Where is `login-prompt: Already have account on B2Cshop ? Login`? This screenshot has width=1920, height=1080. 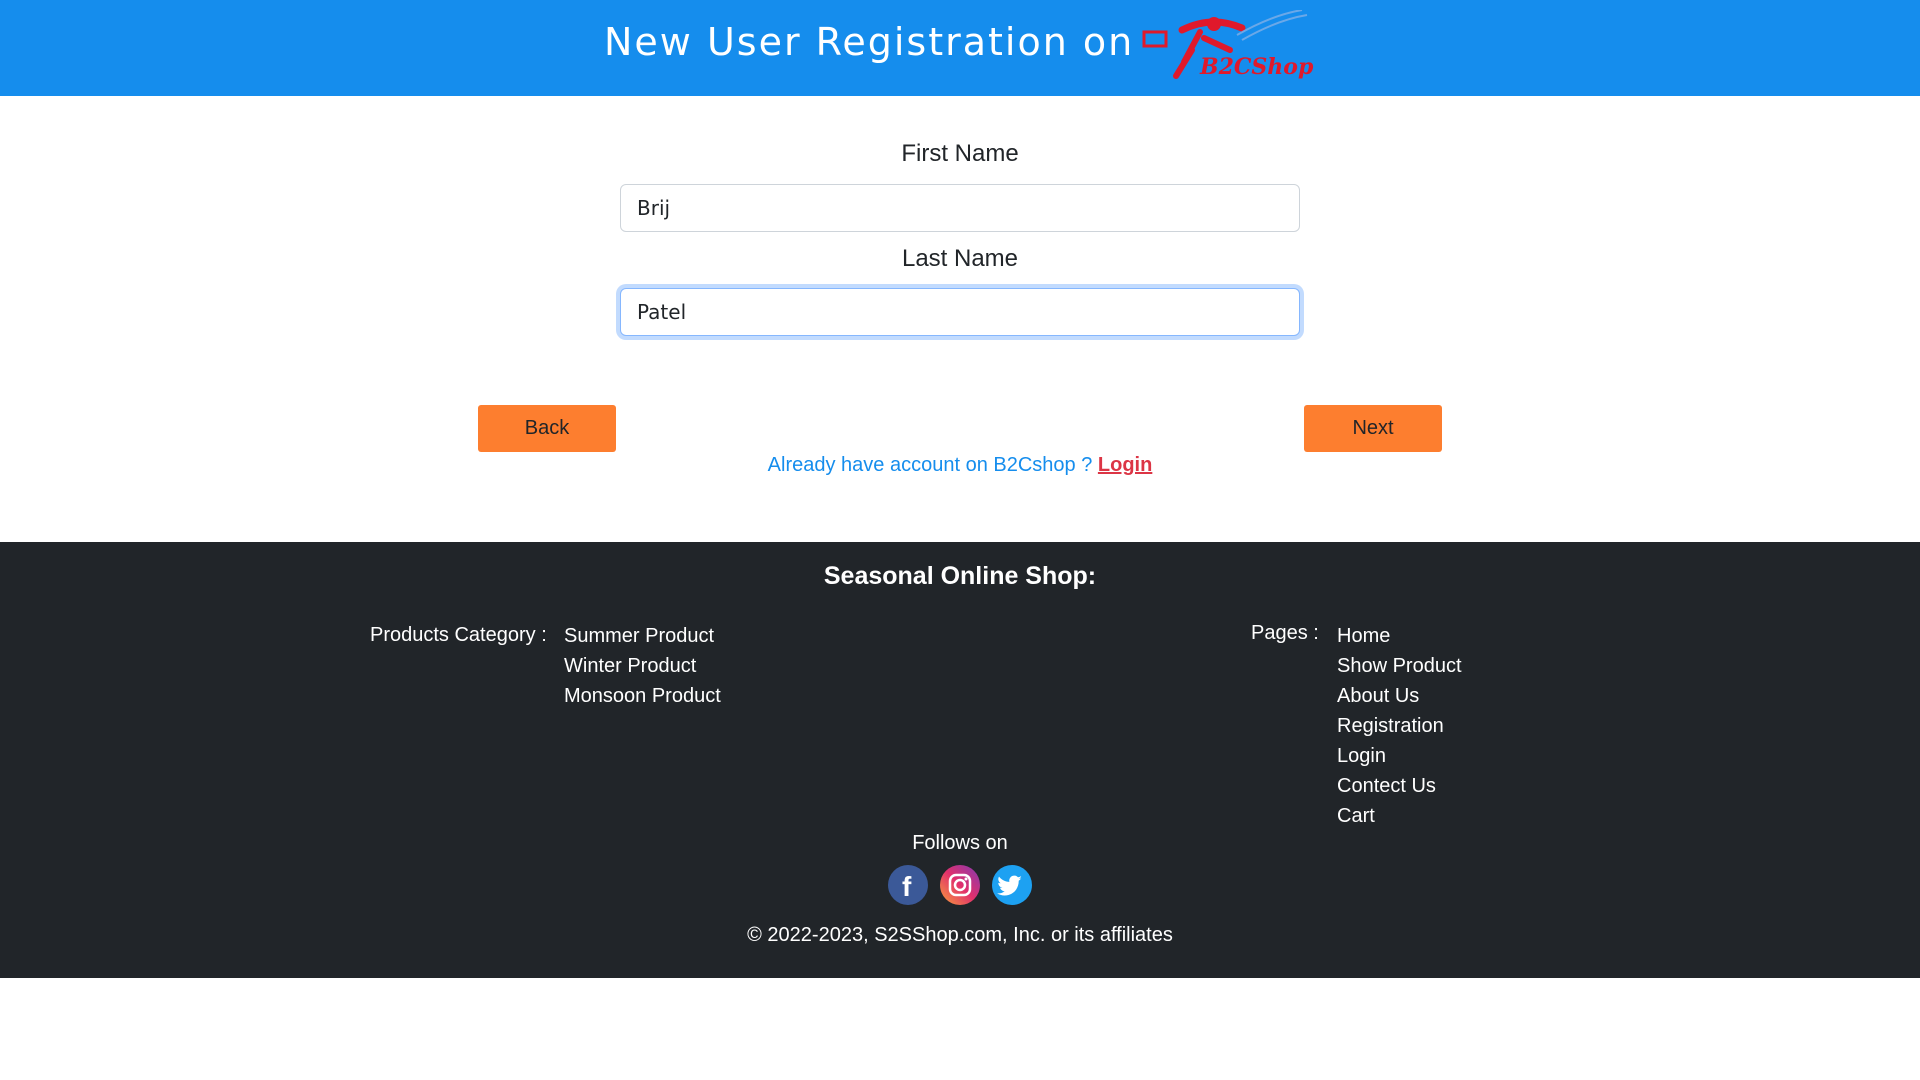 login-prompt: Already have account on B2Cshop ? Login is located at coordinates (960, 465).